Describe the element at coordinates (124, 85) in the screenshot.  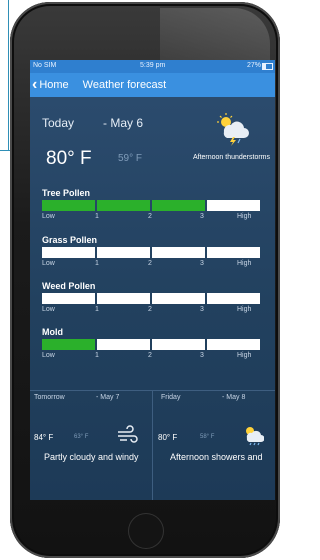
I see `page-title: Weather forecast` at that location.